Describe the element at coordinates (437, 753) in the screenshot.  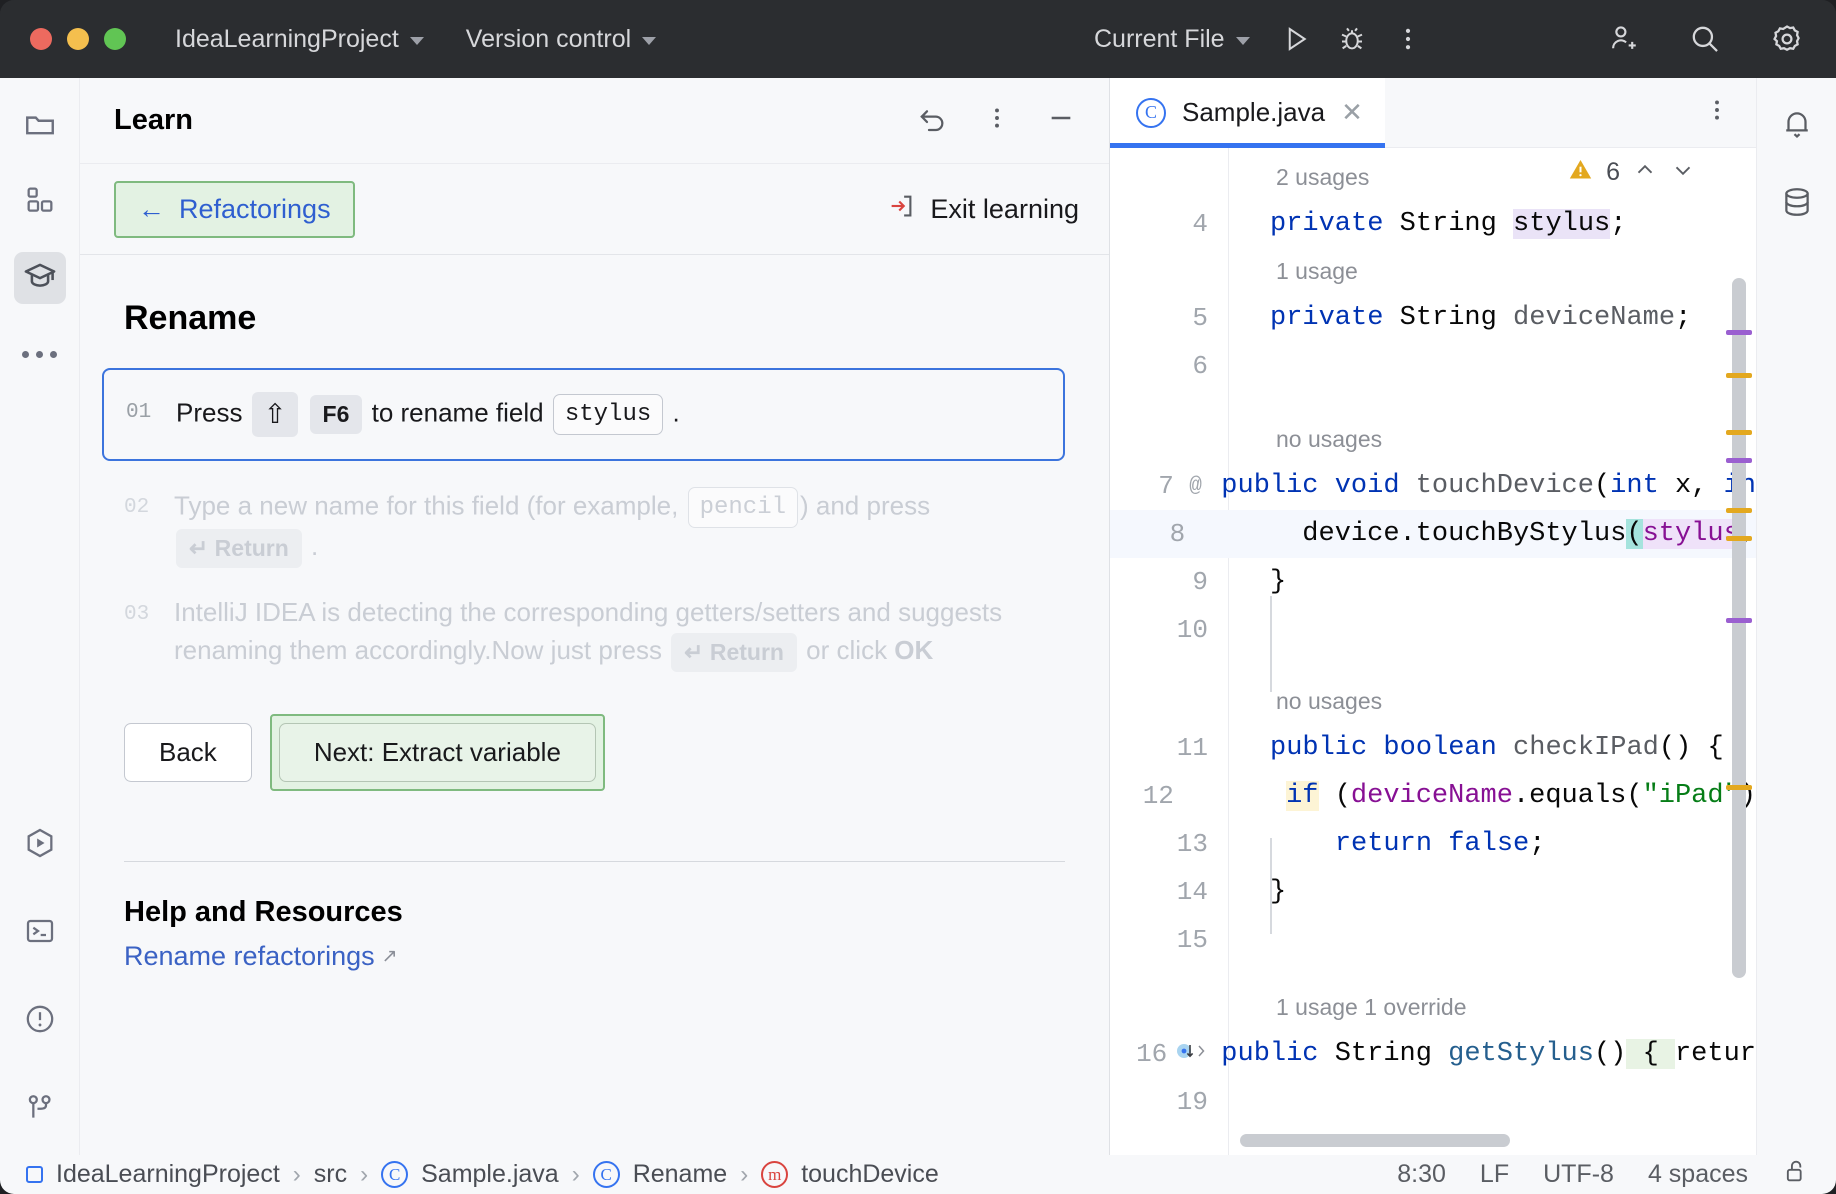
I see `next-lesson-button: Next: Extract variable` at that location.